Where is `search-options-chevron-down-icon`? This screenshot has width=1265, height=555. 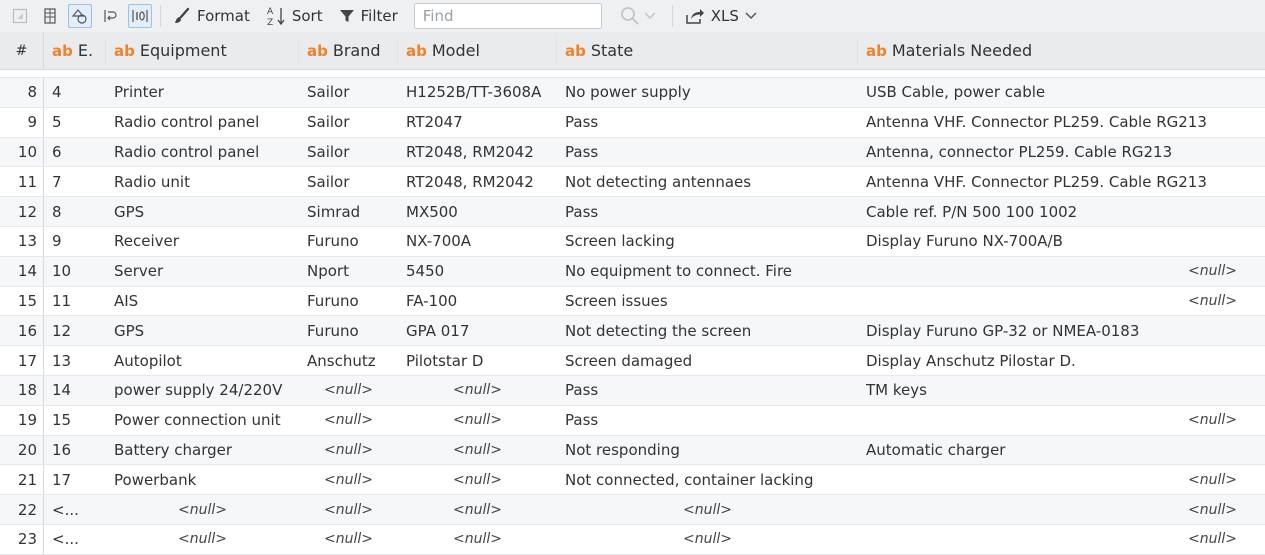
search-options-chevron-down-icon is located at coordinates (650, 16).